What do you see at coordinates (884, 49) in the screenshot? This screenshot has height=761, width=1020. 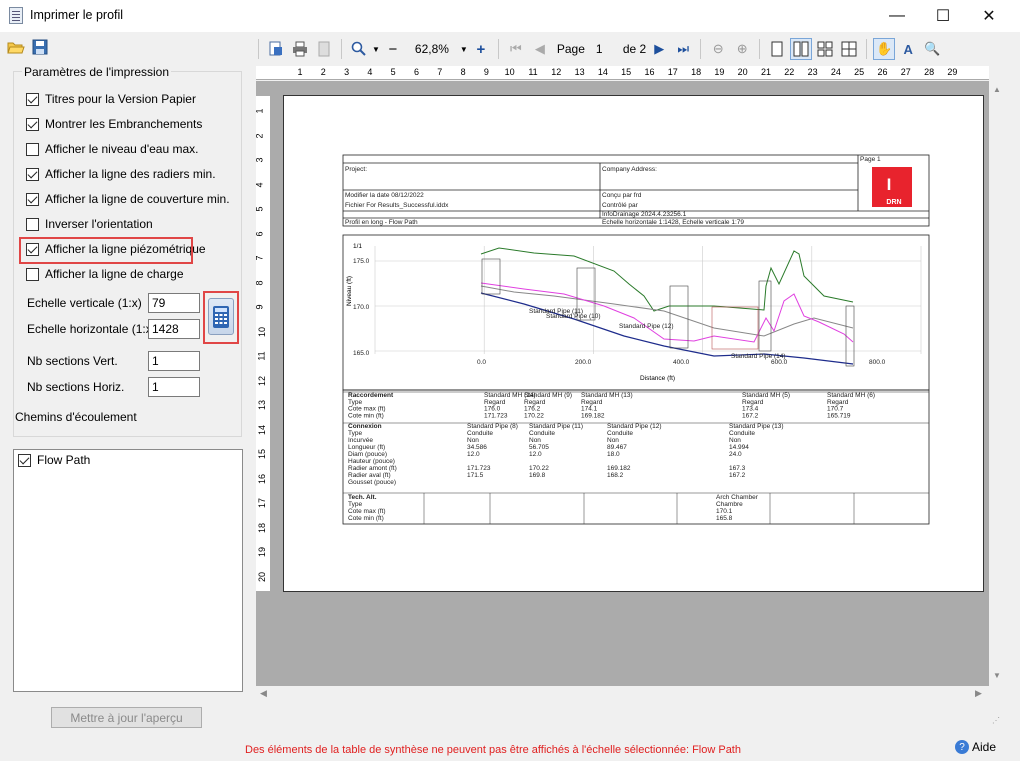 I see `hand-tool-icon: ✋` at bounding box center [884, 49].